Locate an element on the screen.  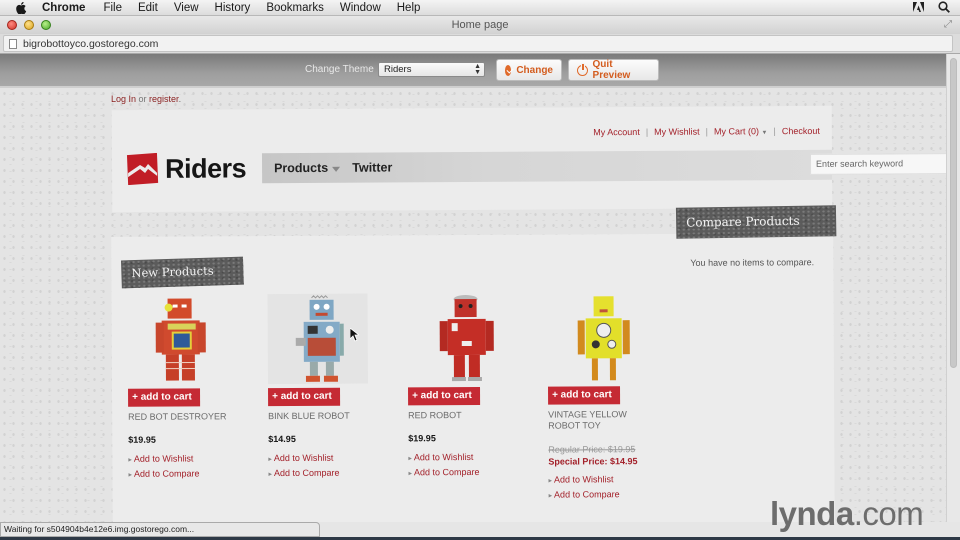
or-text: or is located at coordinates (143, 99).